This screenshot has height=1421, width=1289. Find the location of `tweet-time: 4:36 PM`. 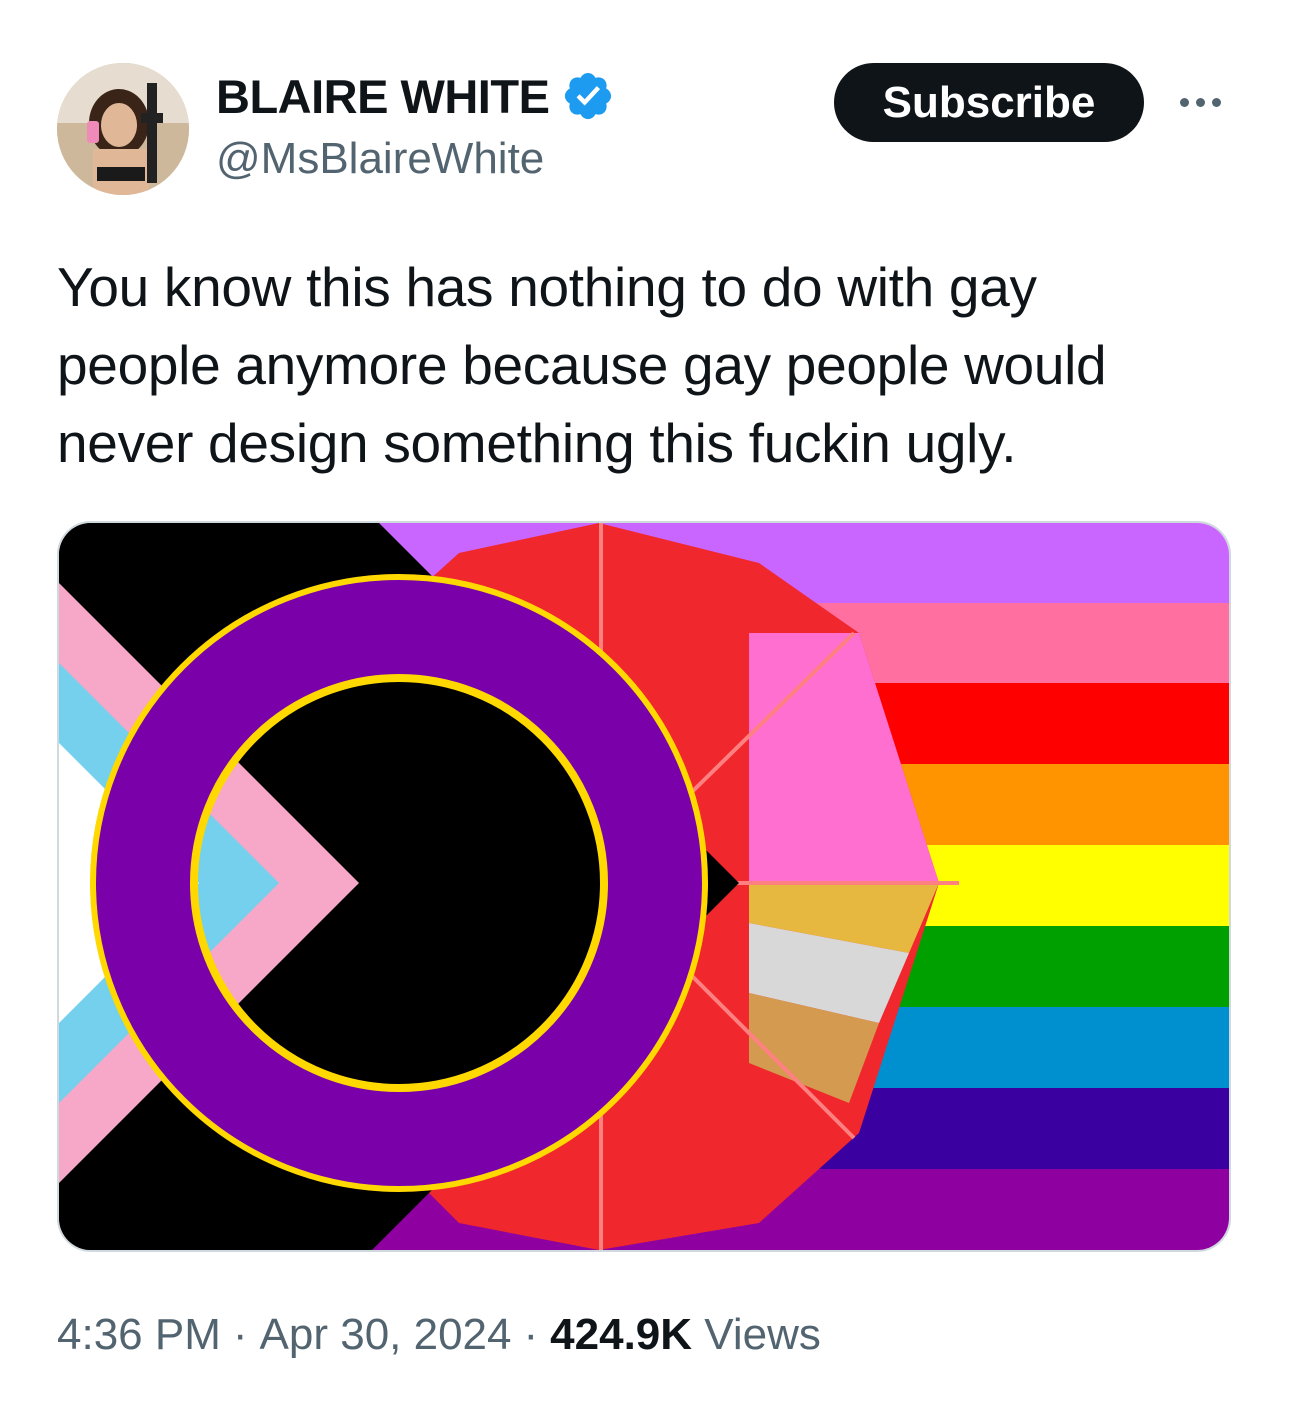

tweet-time: 4:36 PM is located at coordinates (139, 1334).